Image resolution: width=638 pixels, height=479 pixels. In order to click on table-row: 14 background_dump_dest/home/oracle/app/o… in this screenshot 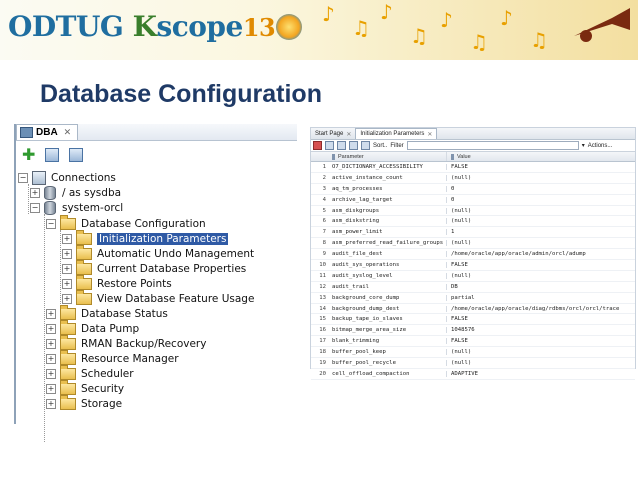, I will do `click(473, 309)`.